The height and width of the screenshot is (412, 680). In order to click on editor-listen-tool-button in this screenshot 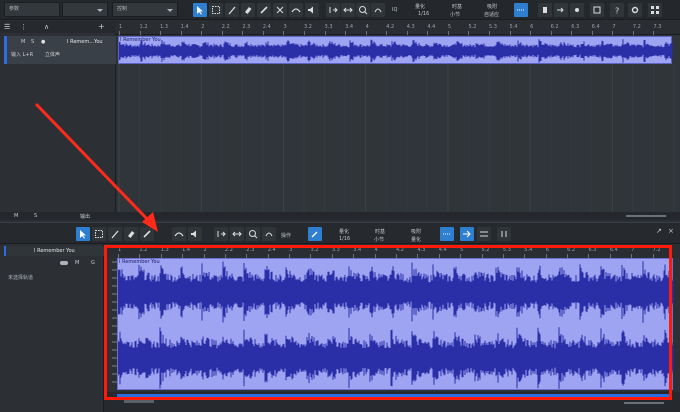, I will do `click(195, 234)`.